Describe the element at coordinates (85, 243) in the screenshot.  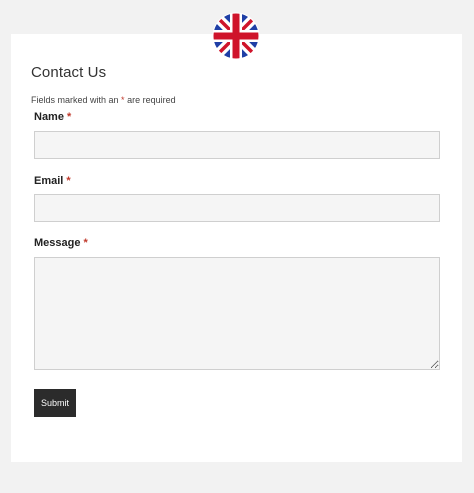
I see `message-required-marker: *` at that location.